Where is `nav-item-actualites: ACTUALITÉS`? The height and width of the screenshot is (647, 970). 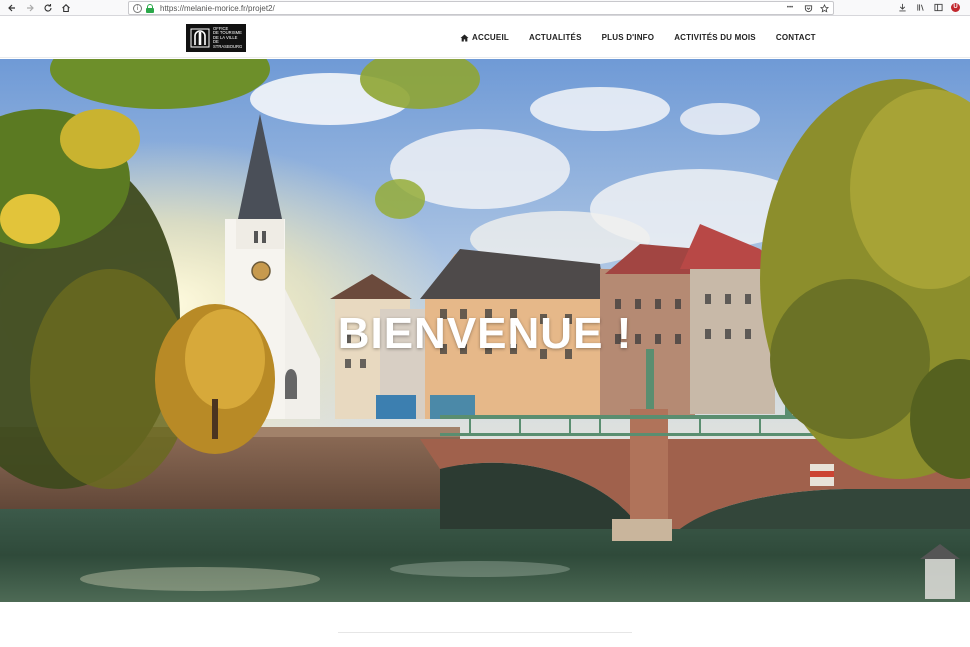 nav-item-actualites: ACTUALITÉS is located at coordinates (555, 37).